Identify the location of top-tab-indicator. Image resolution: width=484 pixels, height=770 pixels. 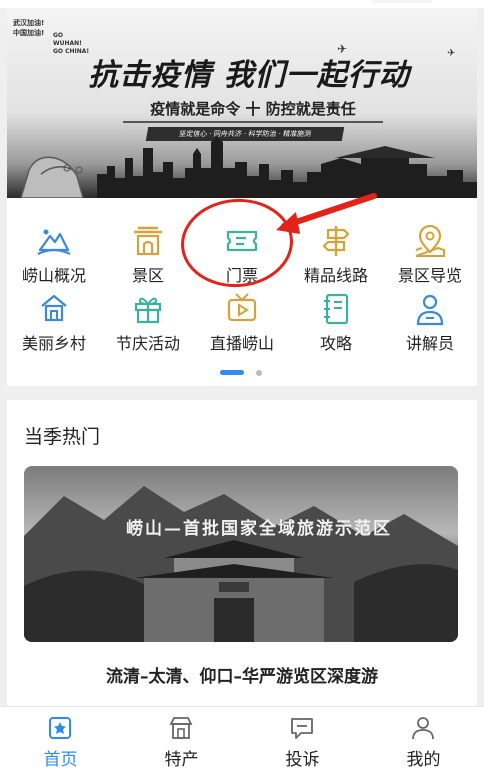
(402, 1).